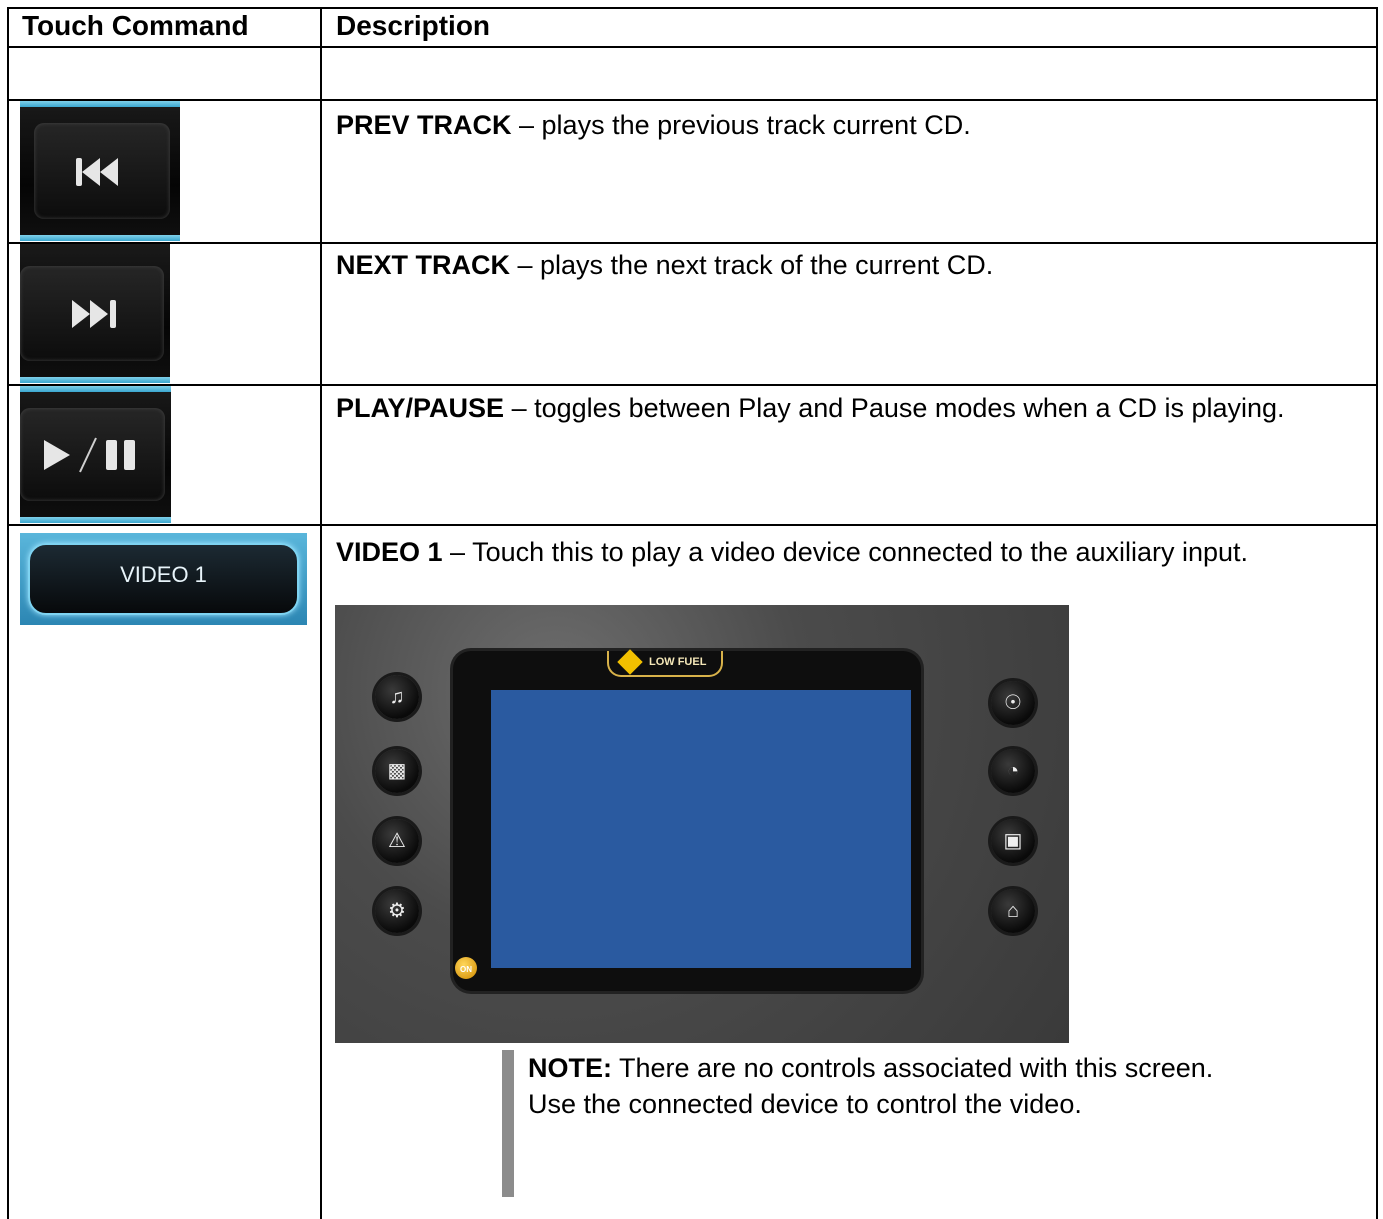 The height and width of the screenshot is (1219, 1383). Describe the element at coordinates (1013, 841) in the screenshot. I see `engine-icon: ▣` at that location.